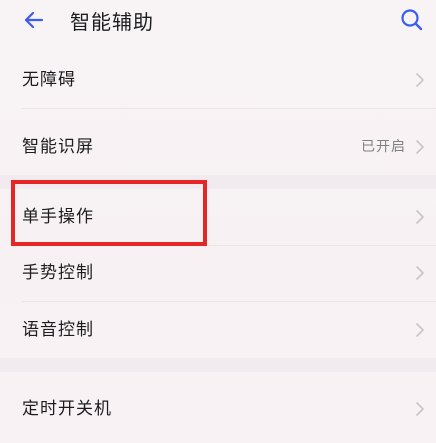  What do you see at coordinates (67, 409) in the screenshot?
I see `list-item-label: 定时开关机` at bounding box center [67, 409].